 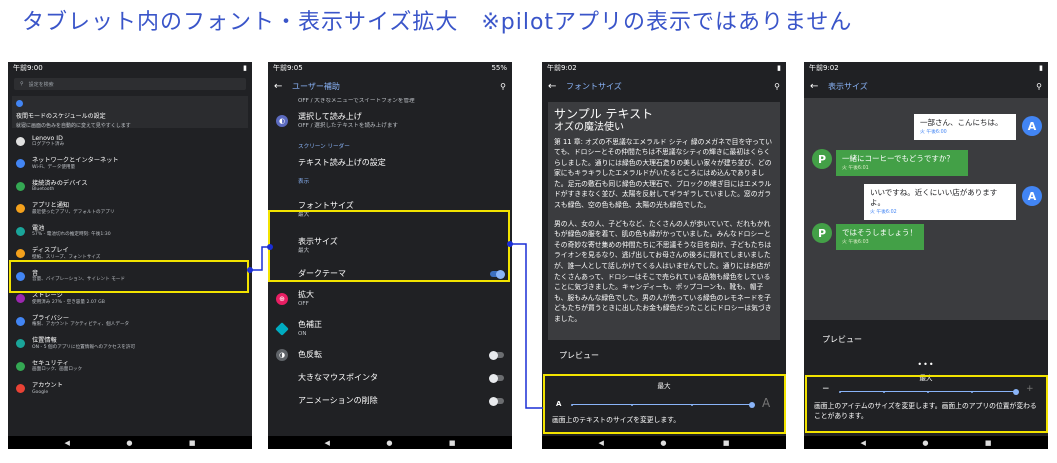 I want to click on connector-lines, so click(x=395, y=325).